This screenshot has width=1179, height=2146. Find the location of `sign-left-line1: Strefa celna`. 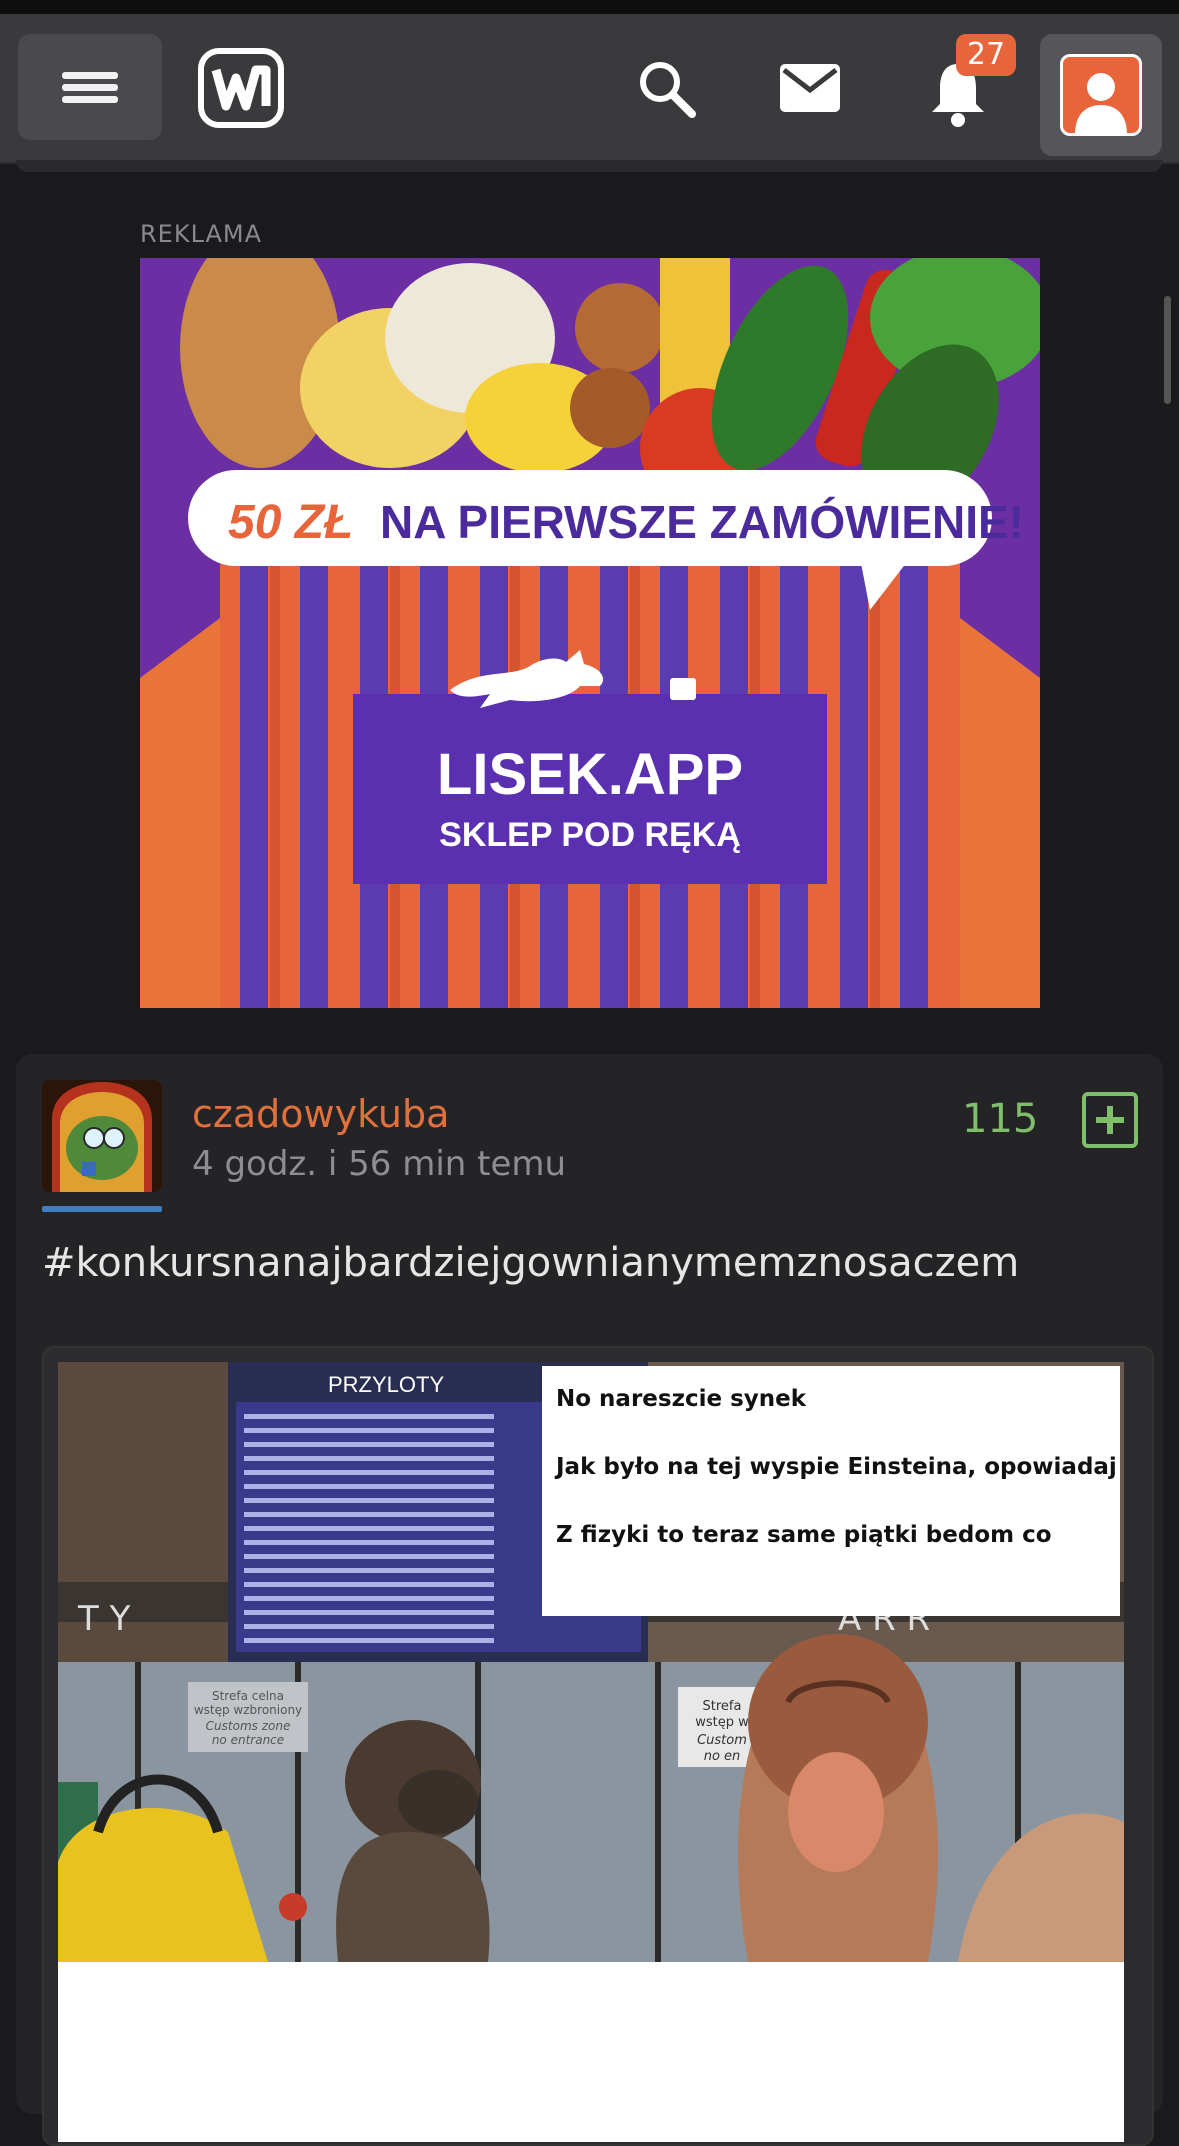

sign-left-line1: Strefa celna is located at coordinates (248, 1696).